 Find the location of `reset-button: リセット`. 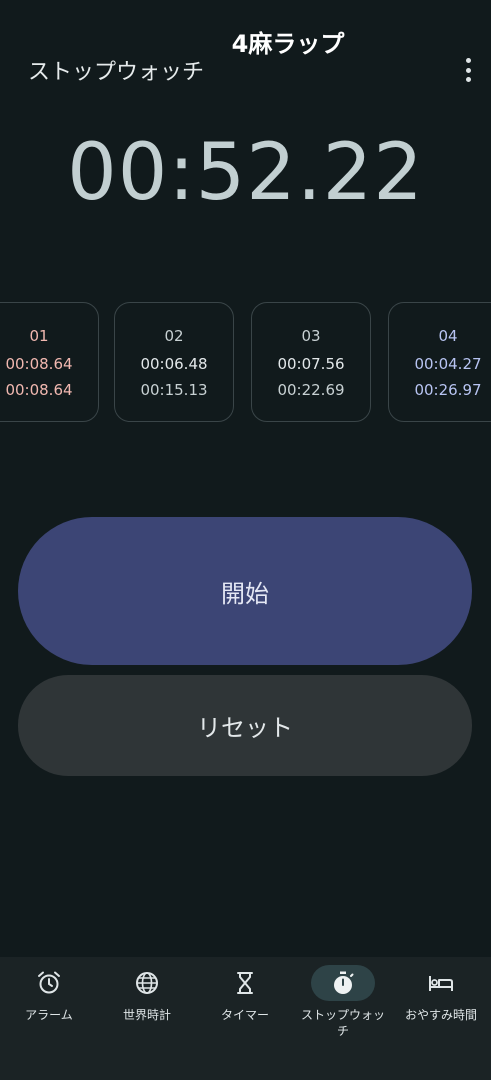

reset-button: リセット is located at coordinates (245, 725).